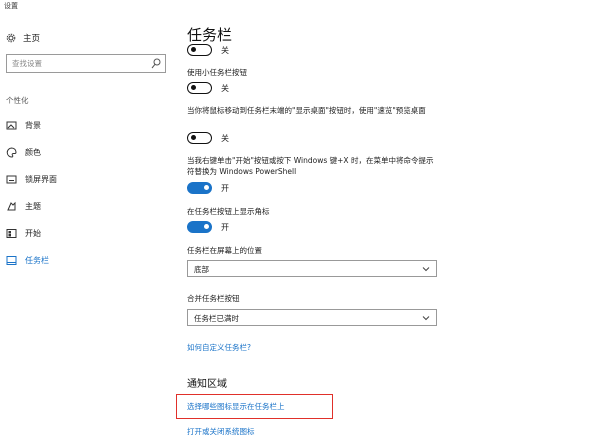 The height and width of the screenshot is (443, 591). Describe the element at coordinates (86, 260) in the screenshot. I see `sidebar-item-taskbar: 任务栏` at that location.